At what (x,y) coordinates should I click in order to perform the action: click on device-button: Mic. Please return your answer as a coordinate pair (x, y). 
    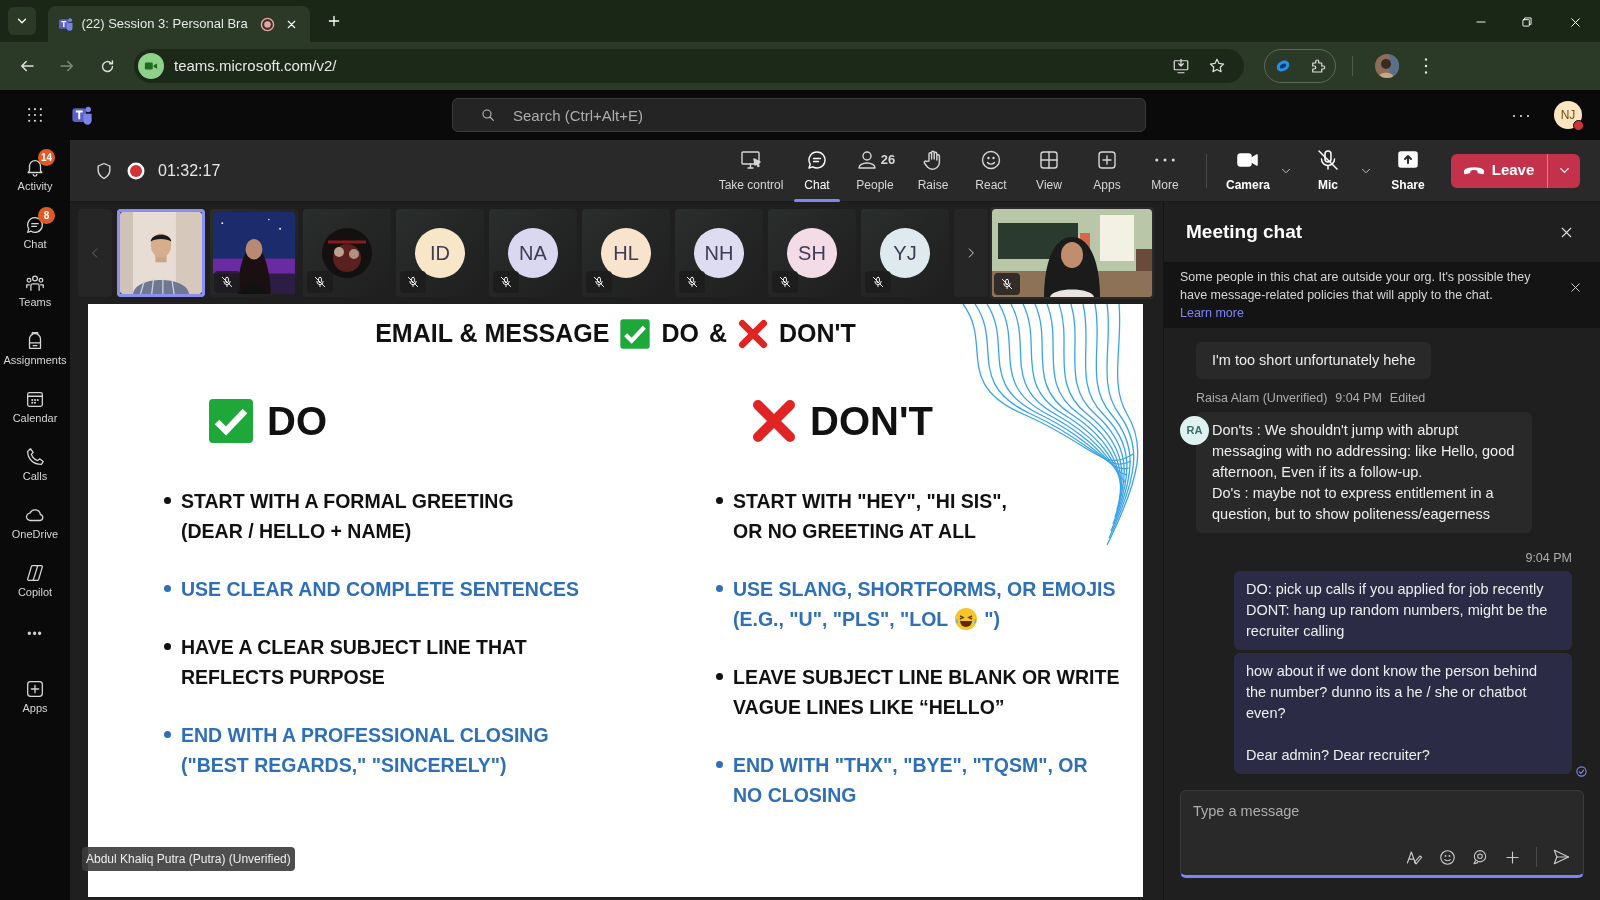
    Looking at the image, I should click on (1328, 170).